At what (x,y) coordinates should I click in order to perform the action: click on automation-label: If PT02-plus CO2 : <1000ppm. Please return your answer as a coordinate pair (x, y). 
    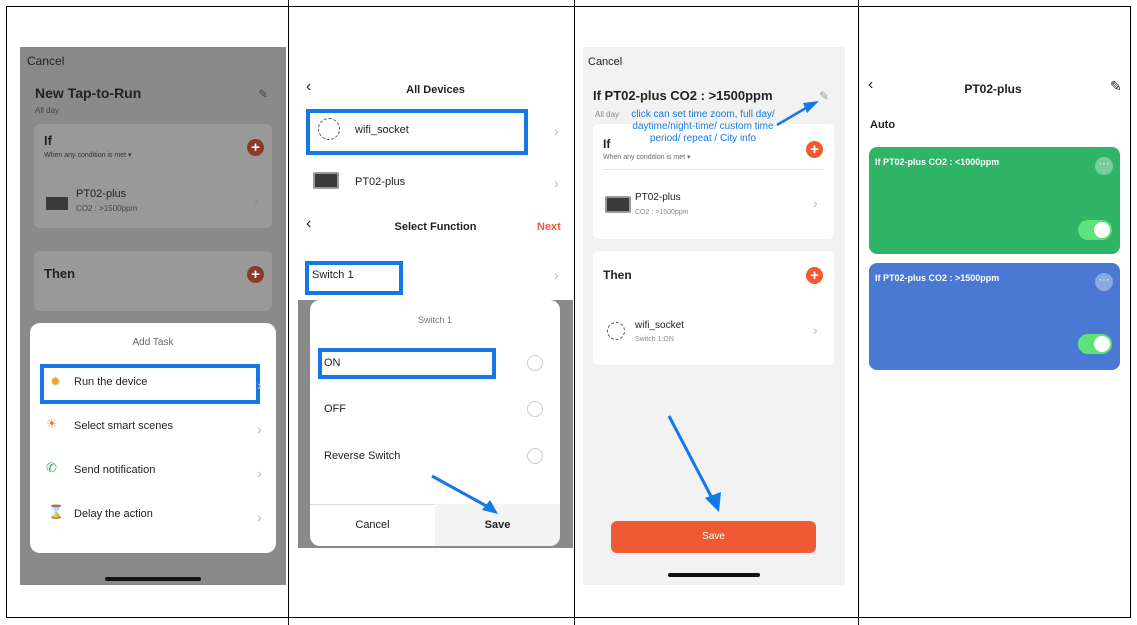
    Looking at the image, I should click on (937, 162).